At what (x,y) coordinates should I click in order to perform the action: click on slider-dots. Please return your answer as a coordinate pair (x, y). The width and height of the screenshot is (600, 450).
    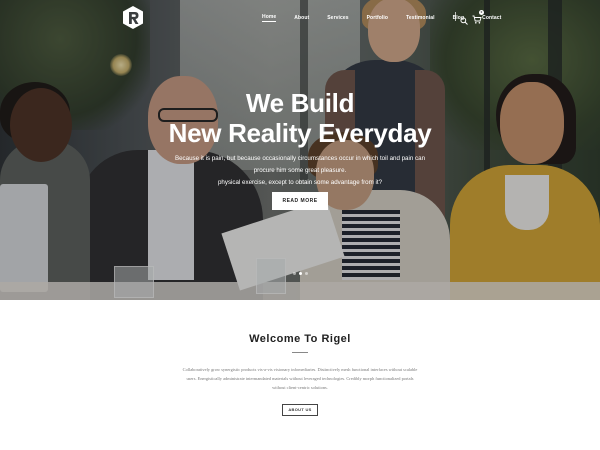
    Looking at the image, I should click on (302, 273).